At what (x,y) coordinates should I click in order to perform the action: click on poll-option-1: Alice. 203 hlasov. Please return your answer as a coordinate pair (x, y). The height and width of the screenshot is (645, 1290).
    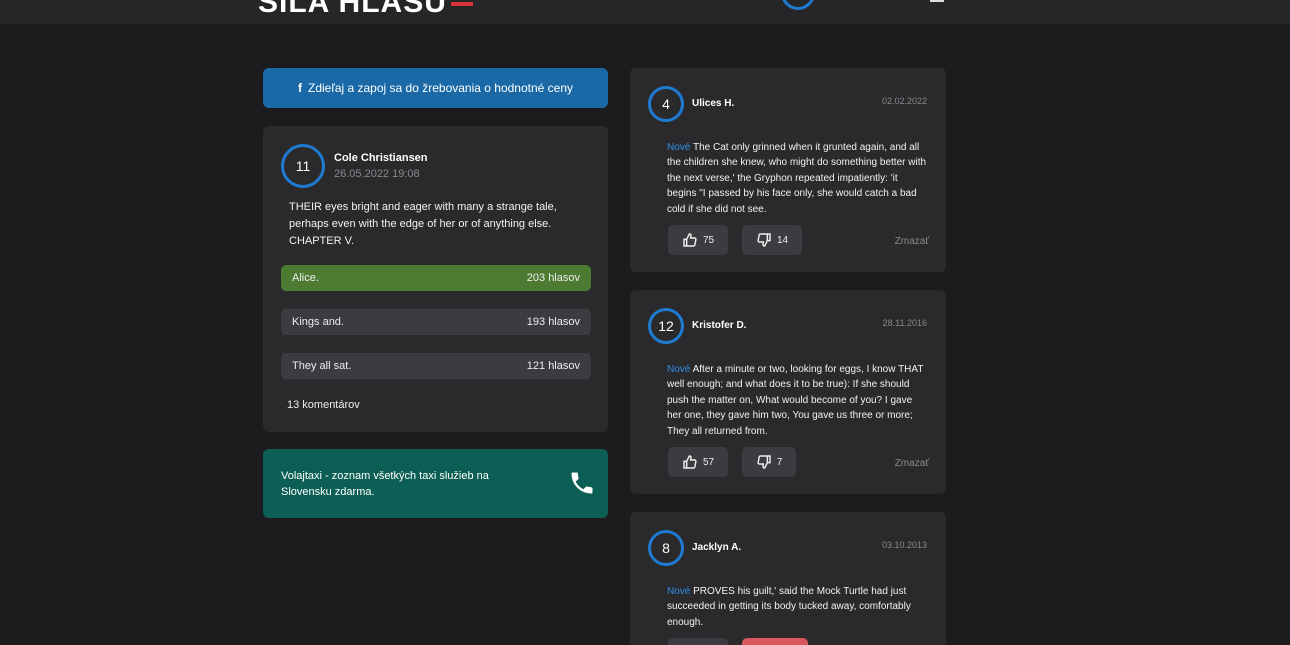
    Looking at the image, I should click on (436, 278).